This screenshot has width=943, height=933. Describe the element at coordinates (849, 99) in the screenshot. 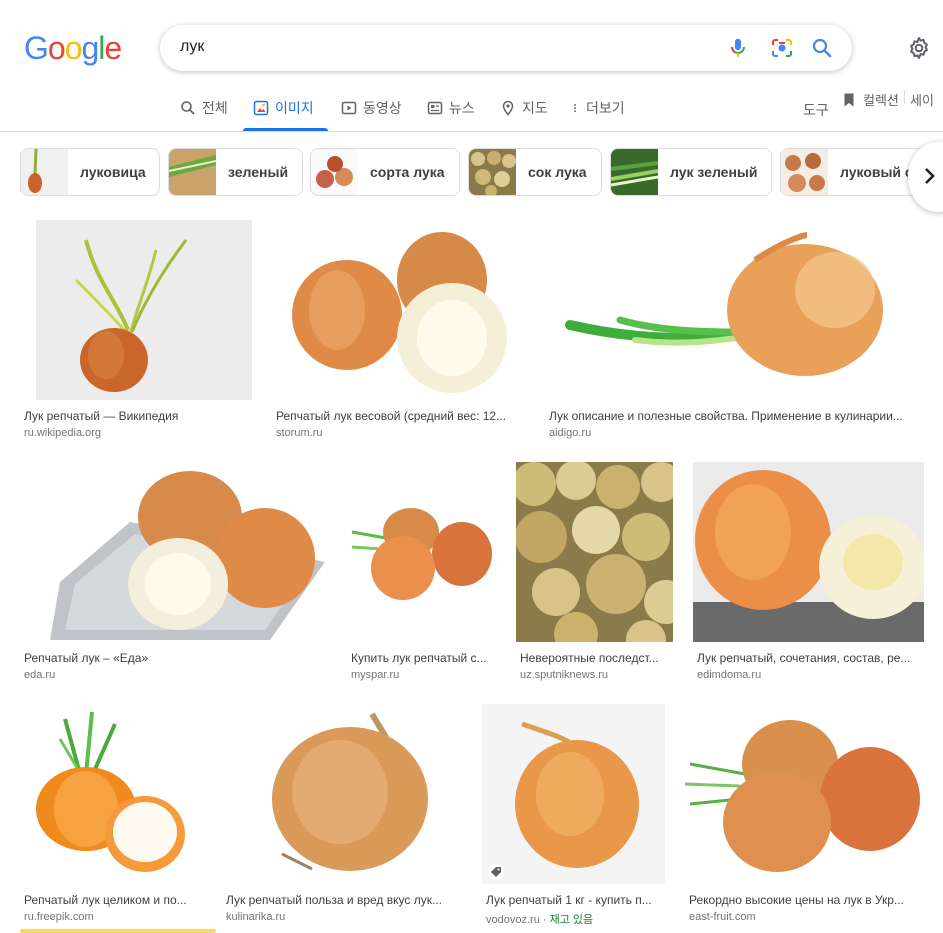

I see `bookmark-icon` at that location.